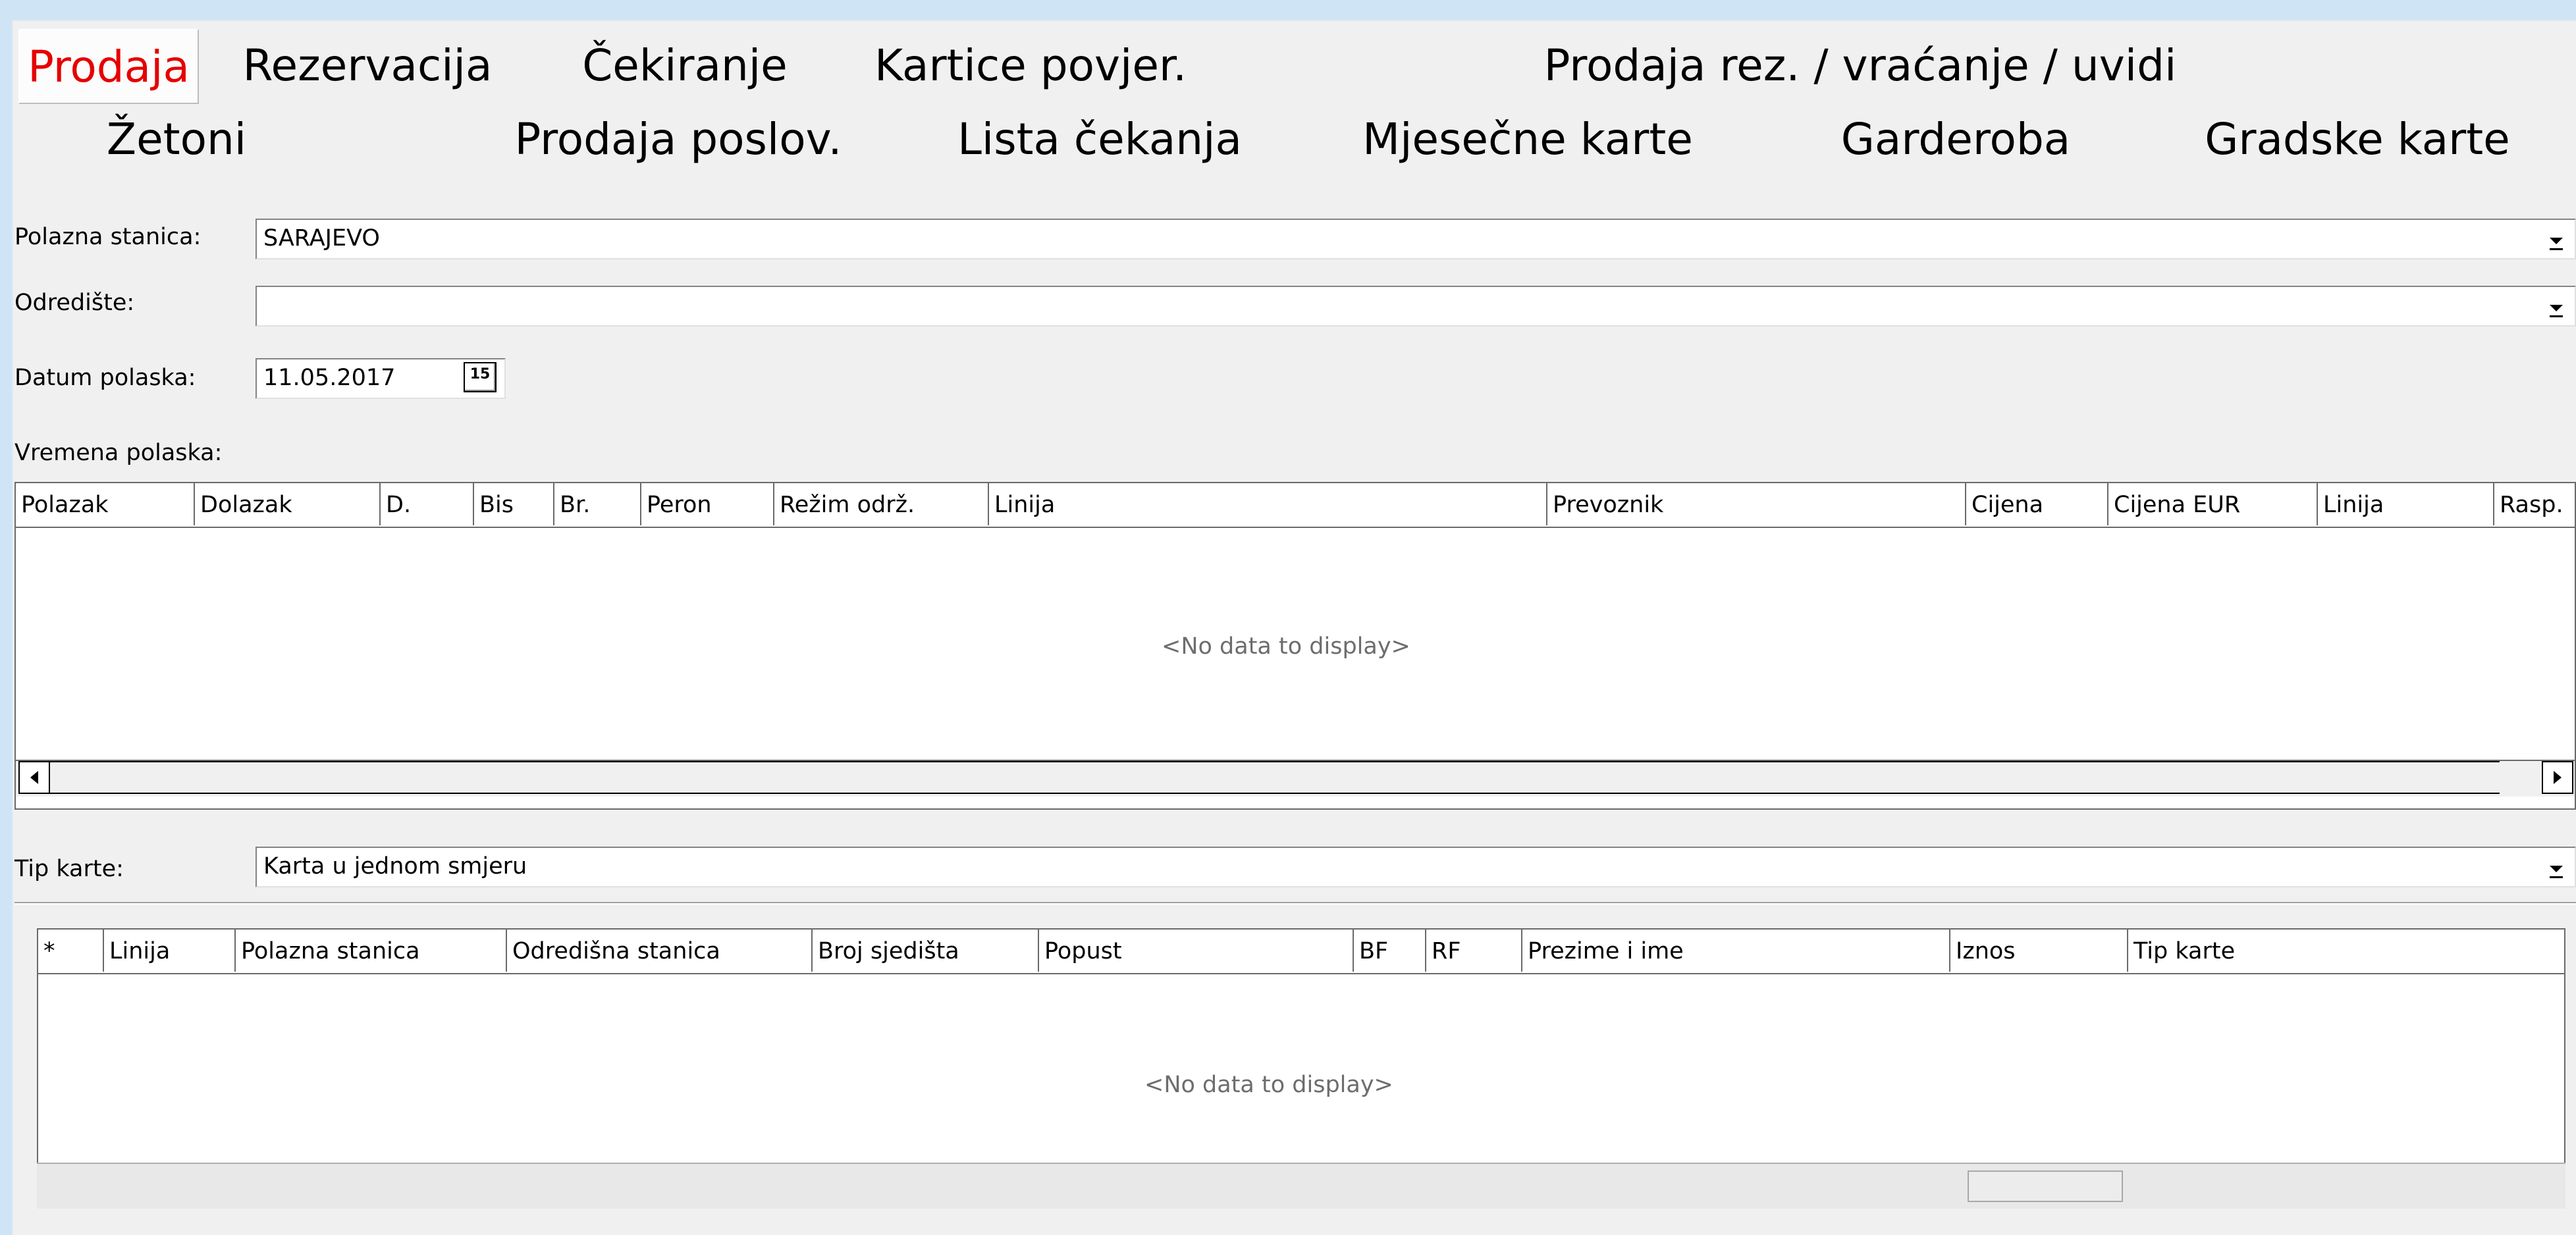 The height and width of the screenshot is (1235, 2576). Describe the element at coordinates (1527, 139) in the screenshot. I see `nav-mjesecne-karte: Mjesečne karte` at that location.